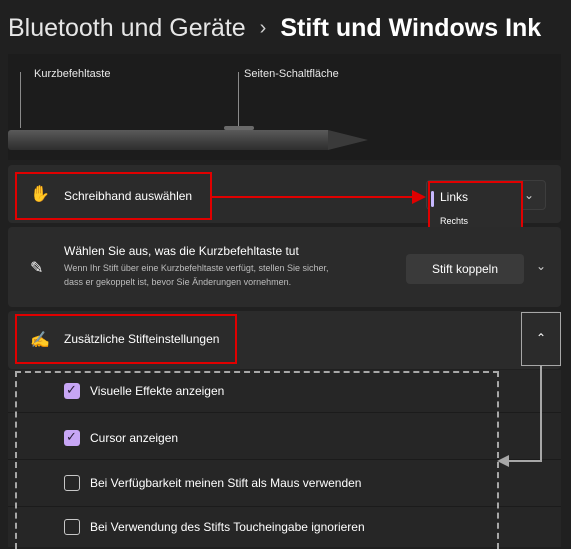 This screenshot has height=549, width=571. What do you see at coordinates (465, 269) in the screenshot?
I see `pair-pen-button: Stift koppeln` at bounding box center [465, 269].